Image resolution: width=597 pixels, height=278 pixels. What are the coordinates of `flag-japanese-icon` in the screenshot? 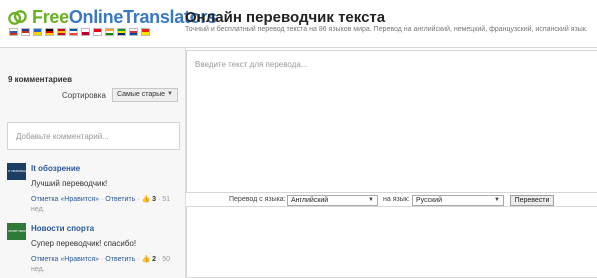 It's located at (85, 32).